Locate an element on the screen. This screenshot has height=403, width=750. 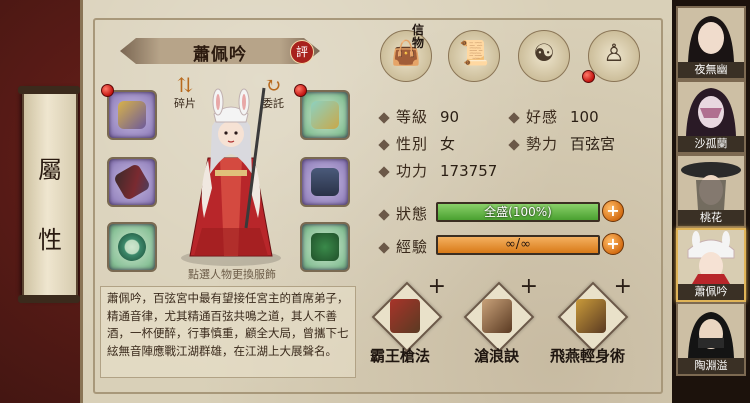
scroll-icon: 📜 is located at coordinates (474, 53).